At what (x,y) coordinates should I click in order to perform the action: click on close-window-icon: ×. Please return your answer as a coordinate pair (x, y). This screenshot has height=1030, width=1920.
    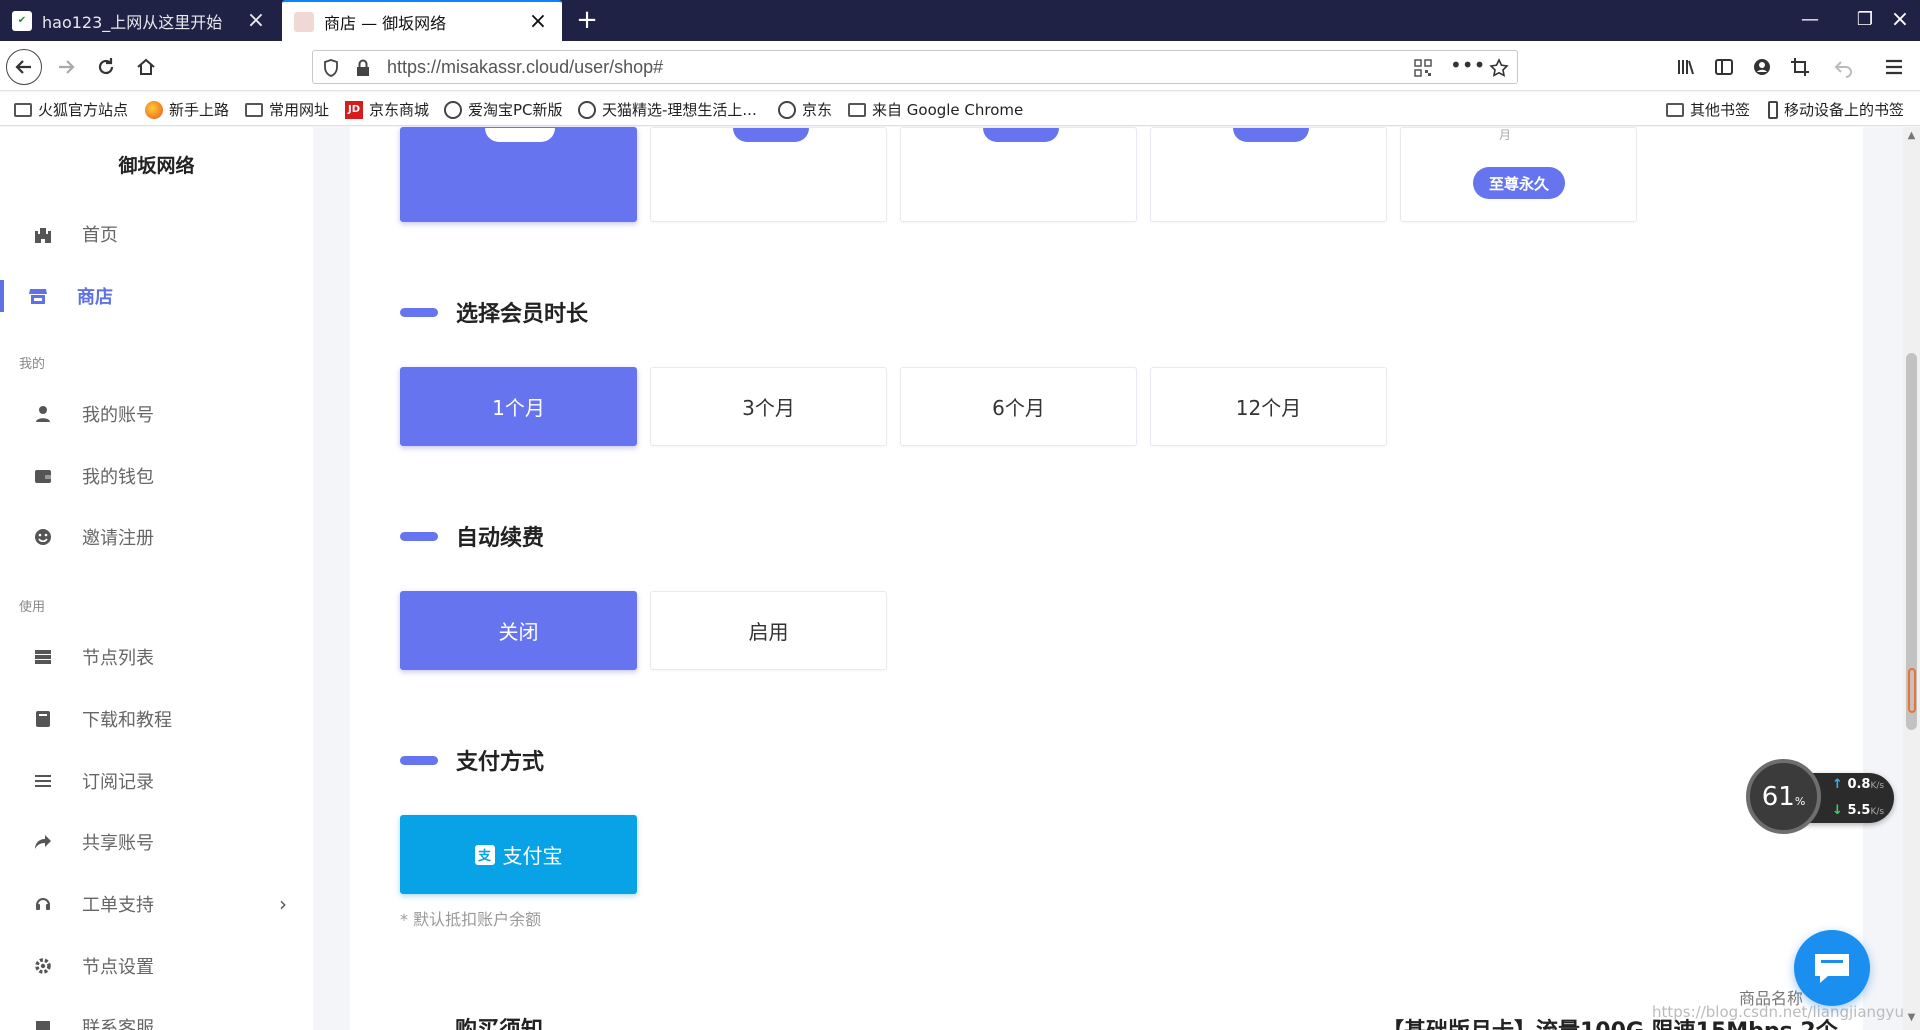
    Looking at the image, I should click on (1895, 20).